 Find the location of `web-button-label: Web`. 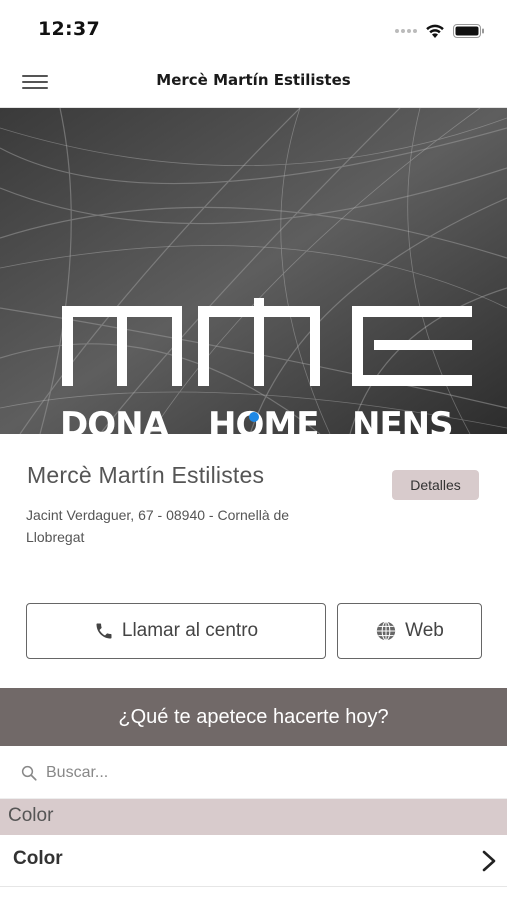

web-button-label: Web is located at coordinates (424, 630).